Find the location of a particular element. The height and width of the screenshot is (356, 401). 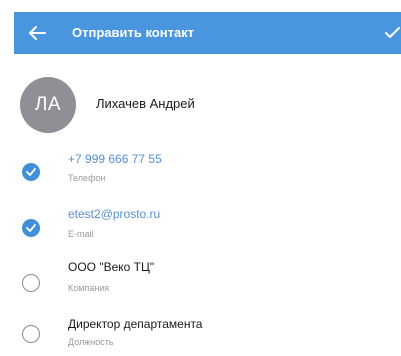

phone-checkbox is located at coordinates (31, 172).